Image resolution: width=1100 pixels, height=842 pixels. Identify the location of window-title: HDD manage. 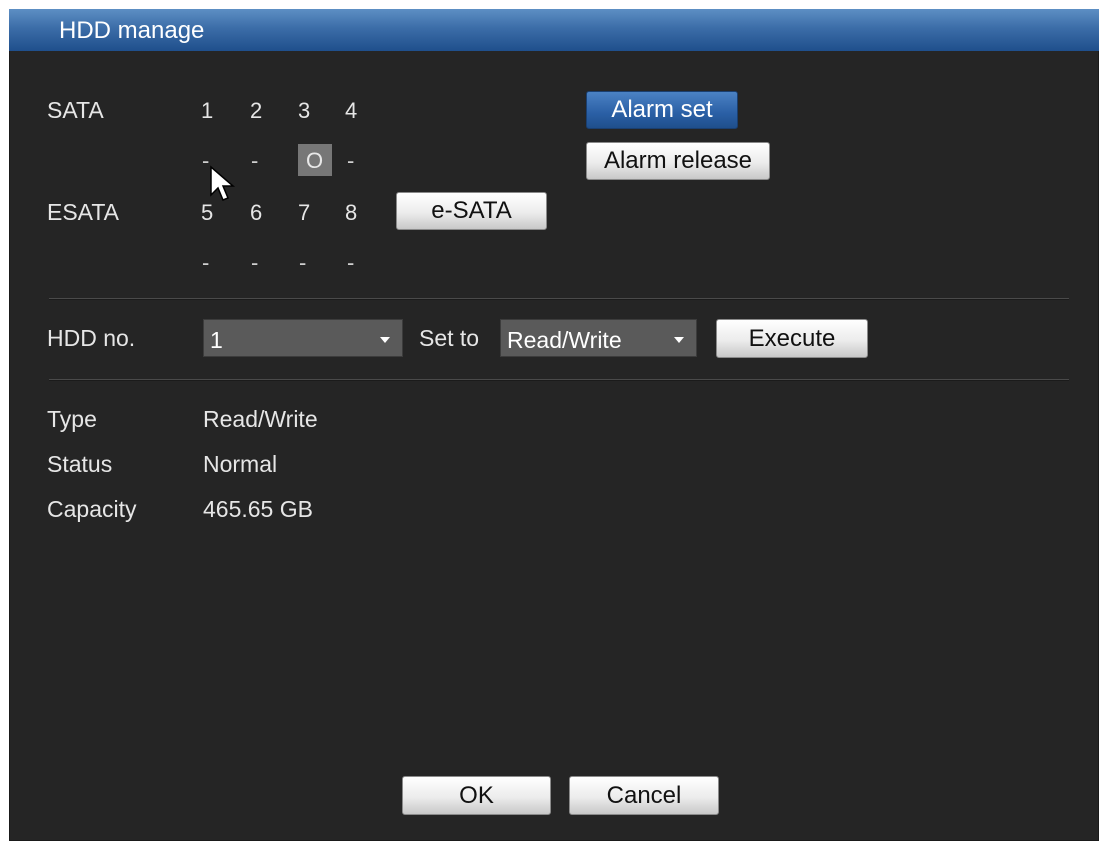
(132, 30).